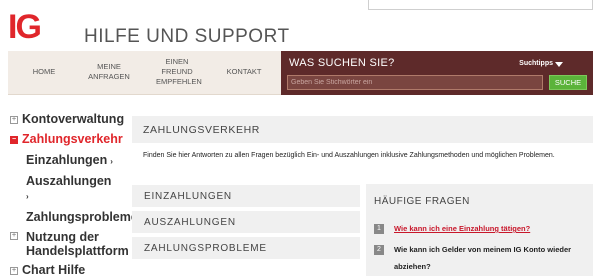 Image resolution: width=600 pixels, height=276 pixels. What do you see at coordinates (536, 63) in the screenshot?
I see `search-tips-toggle: Suchtipps` at bounding box center [536, 63].